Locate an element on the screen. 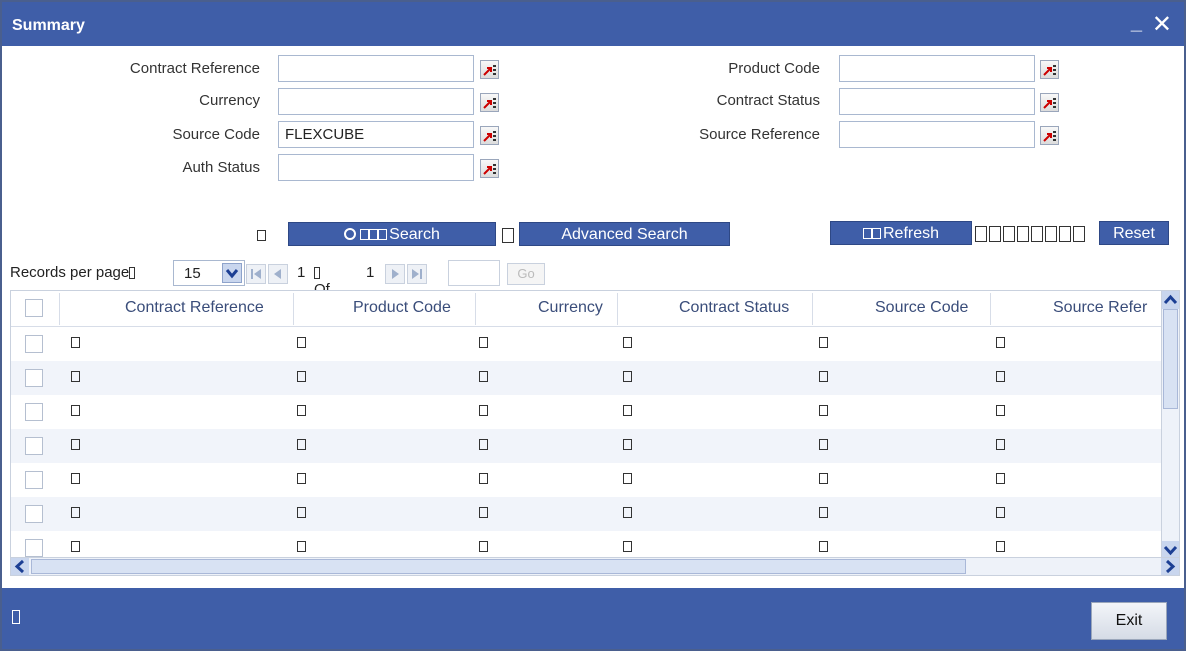 This screenshot has width=1186, height=651. total-pages: 1 is located at coordinates (370, 272).